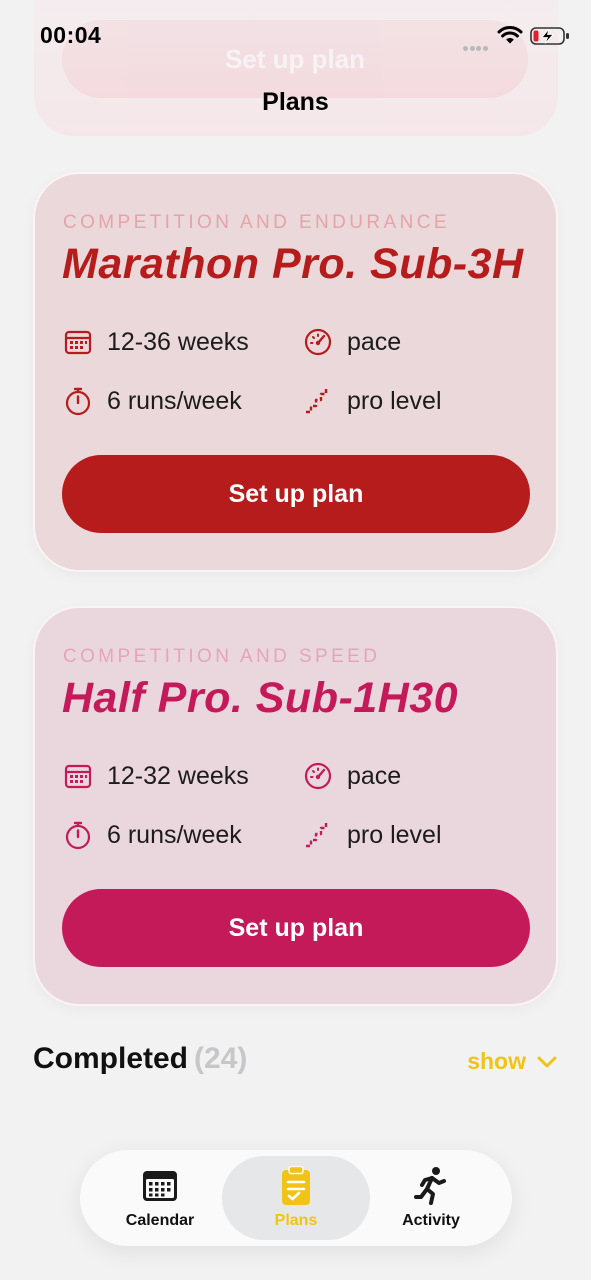  What do you see at coordinates (430, 1186) in the screenshot?
I see `runner-icon` at bounding box center [430, 1186].